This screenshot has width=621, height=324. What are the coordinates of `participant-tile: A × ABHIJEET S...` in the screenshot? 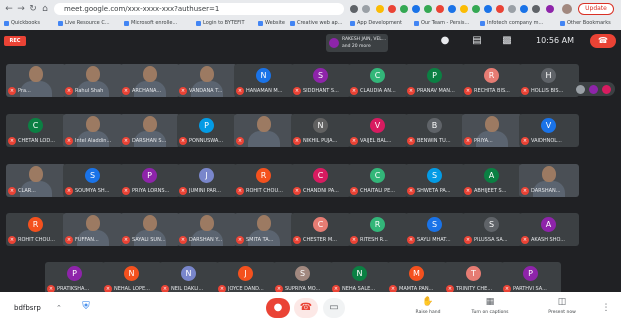 It's located at (492, 180).